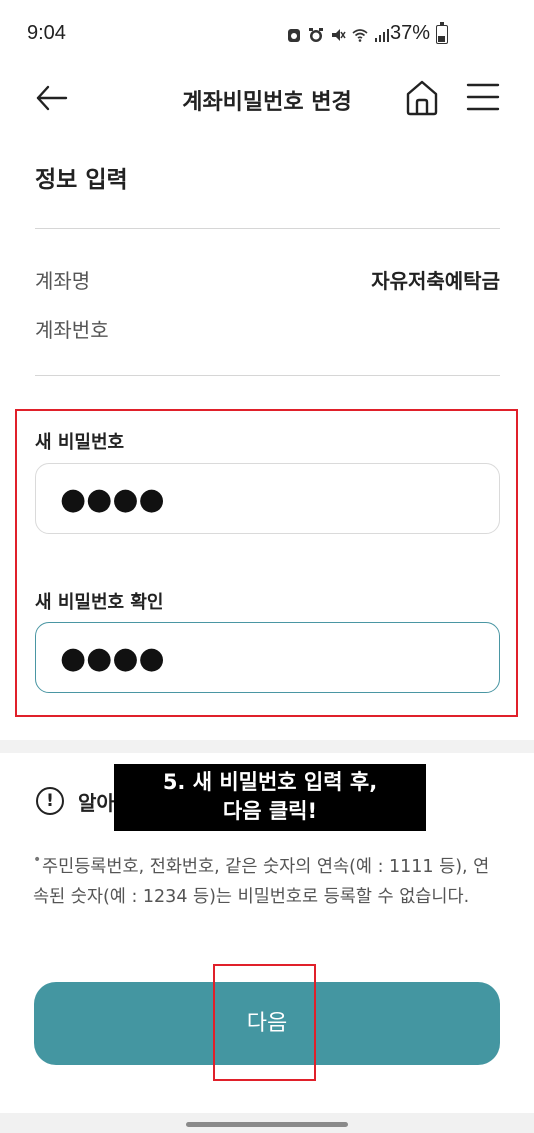  I want to click on new-password-label: 새 비밀번호, so click(80, 442).